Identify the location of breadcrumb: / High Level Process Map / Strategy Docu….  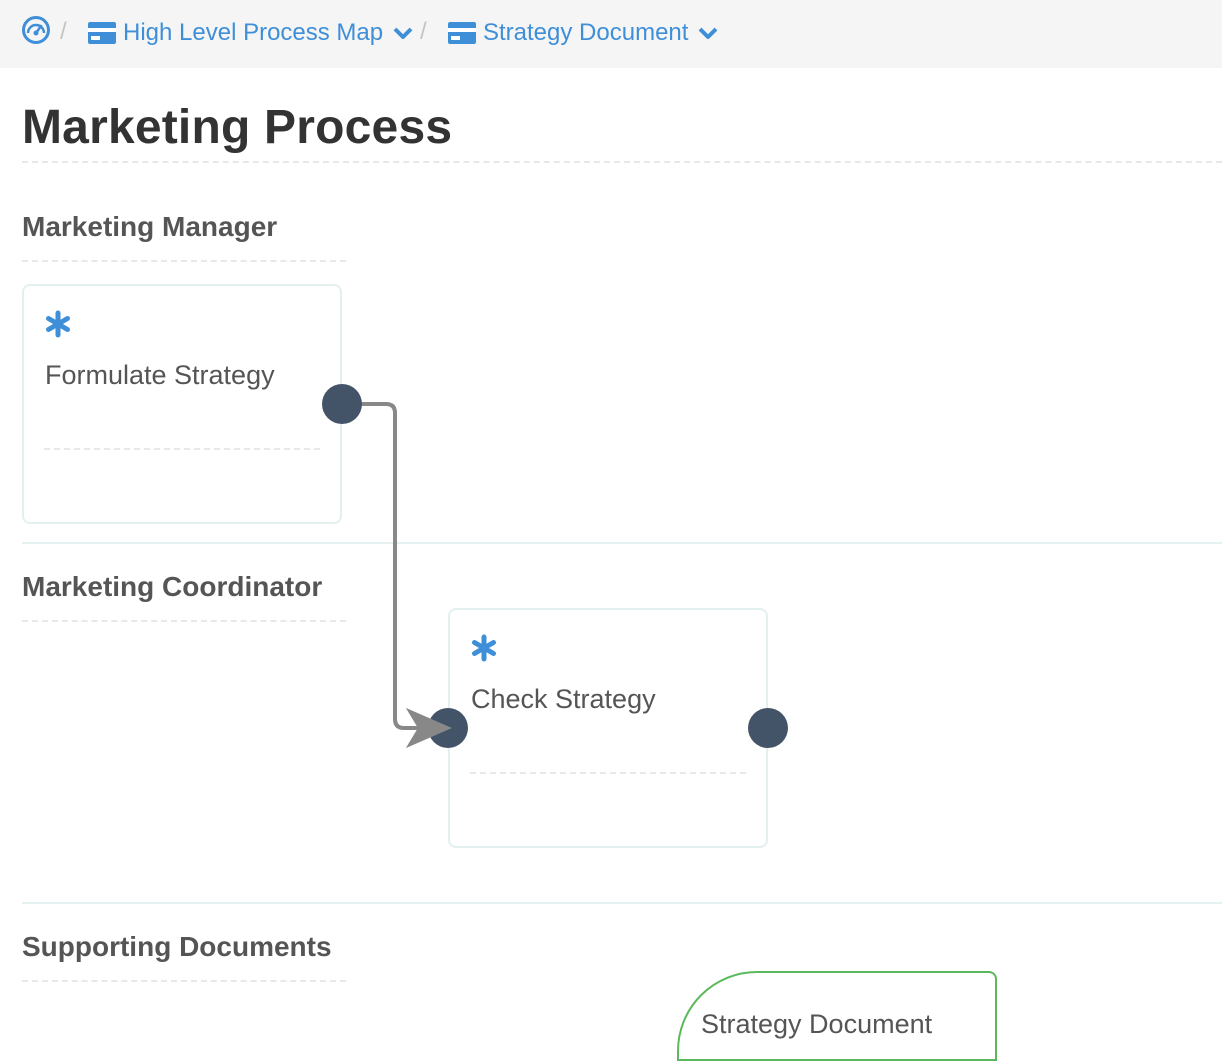
(611, 34).